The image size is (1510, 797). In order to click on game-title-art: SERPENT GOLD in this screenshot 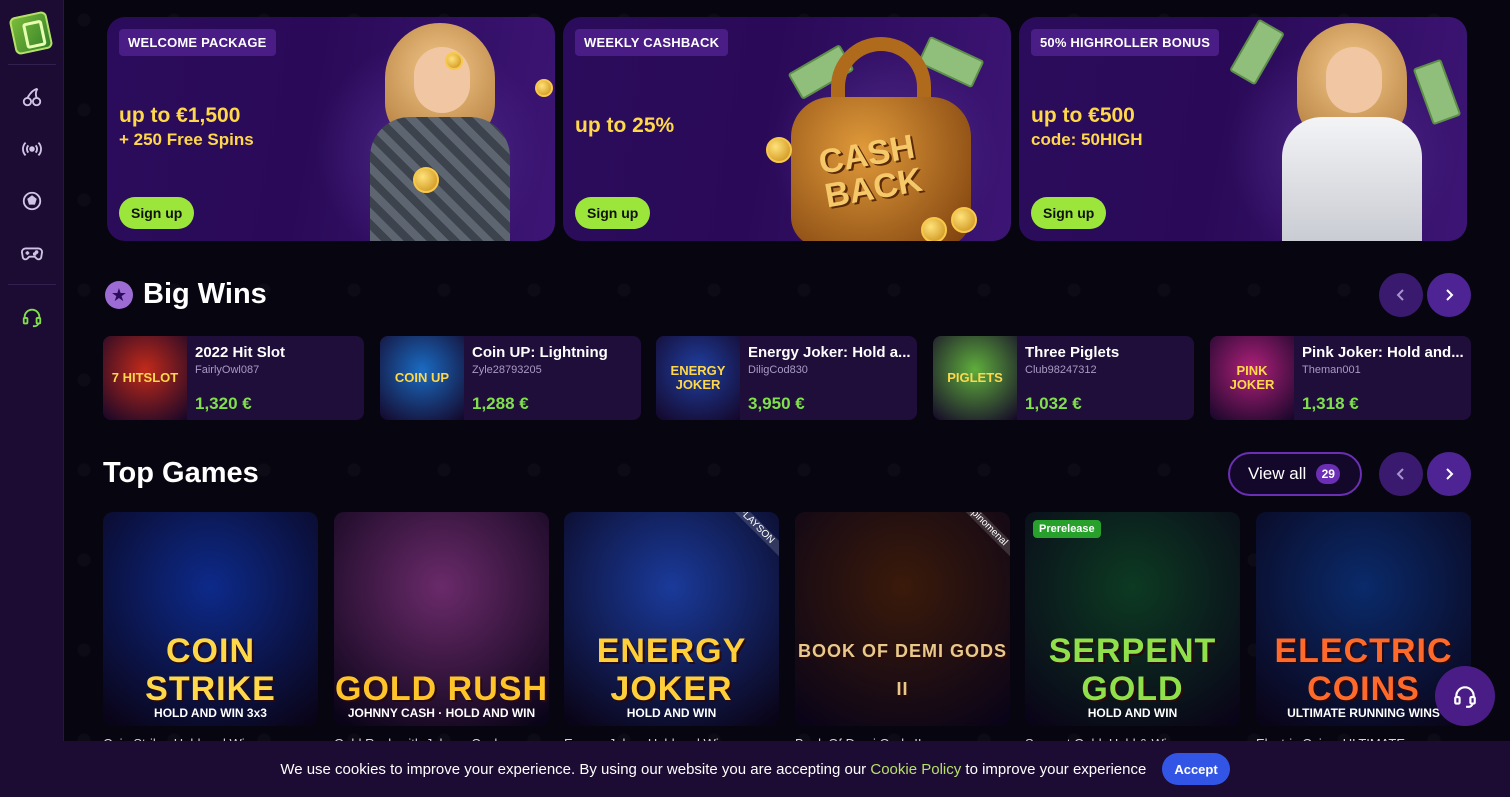, I will do `click(1132, 670)`.